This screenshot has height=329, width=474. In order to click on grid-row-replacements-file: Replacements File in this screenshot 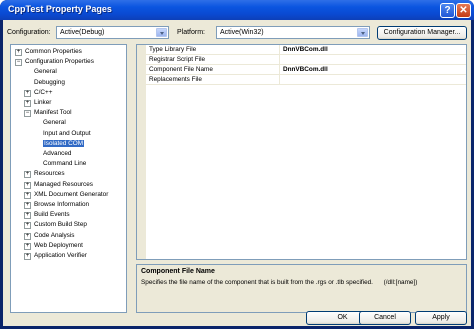, I will do `click(306, 80)`.